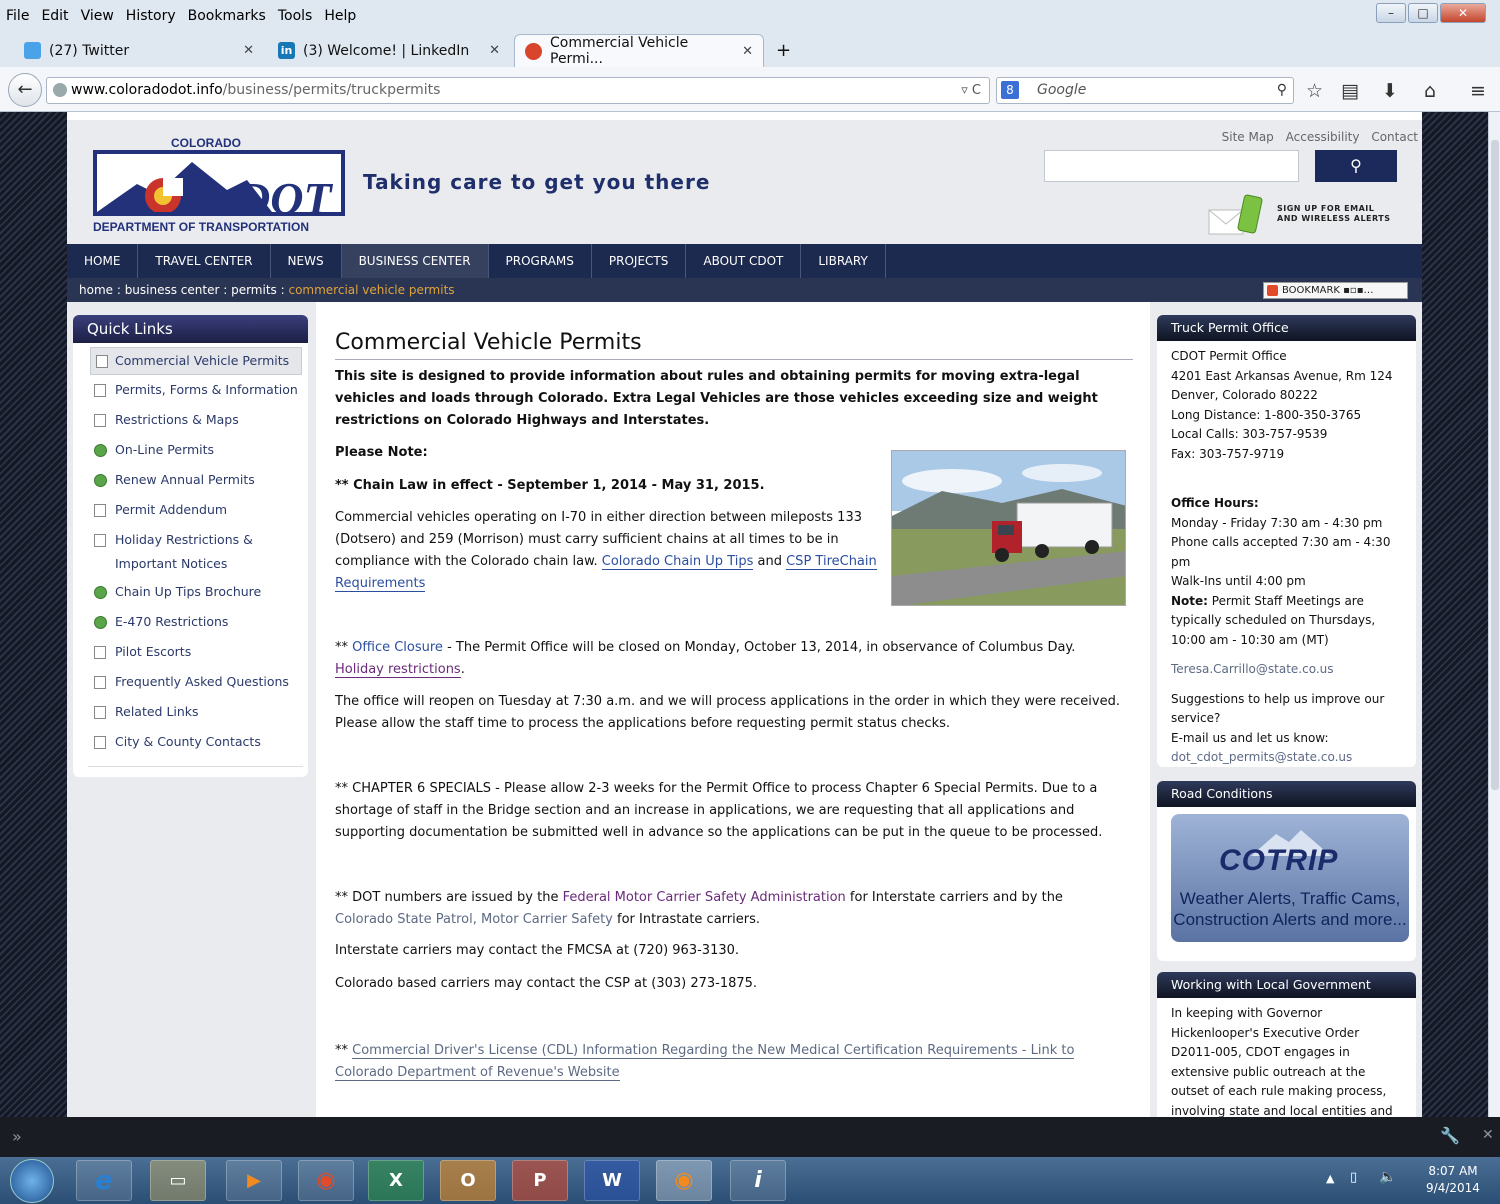 Image resolution: width=1500 pixels, height=1204 pixels. I want to click on office-line: CDOT Permit Office, so click(1229, 356).